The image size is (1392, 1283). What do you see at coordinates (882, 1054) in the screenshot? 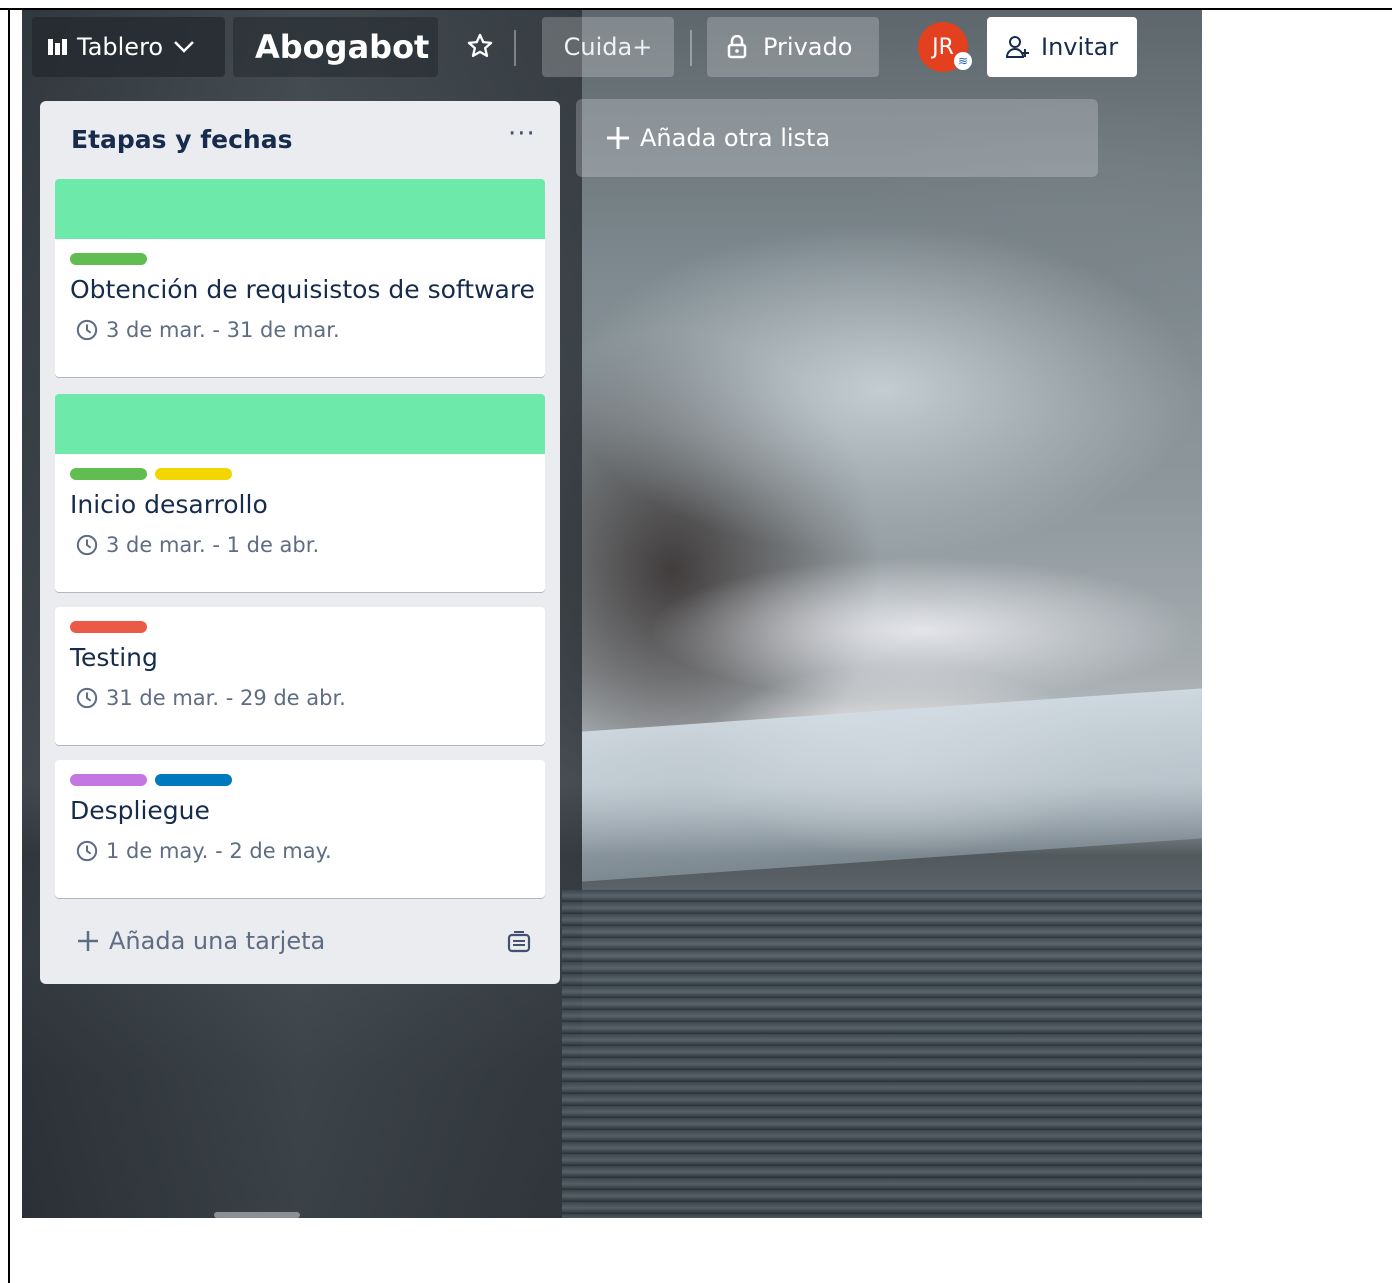
I see `background-lake-reflection` at bounding box center [882, 1054].